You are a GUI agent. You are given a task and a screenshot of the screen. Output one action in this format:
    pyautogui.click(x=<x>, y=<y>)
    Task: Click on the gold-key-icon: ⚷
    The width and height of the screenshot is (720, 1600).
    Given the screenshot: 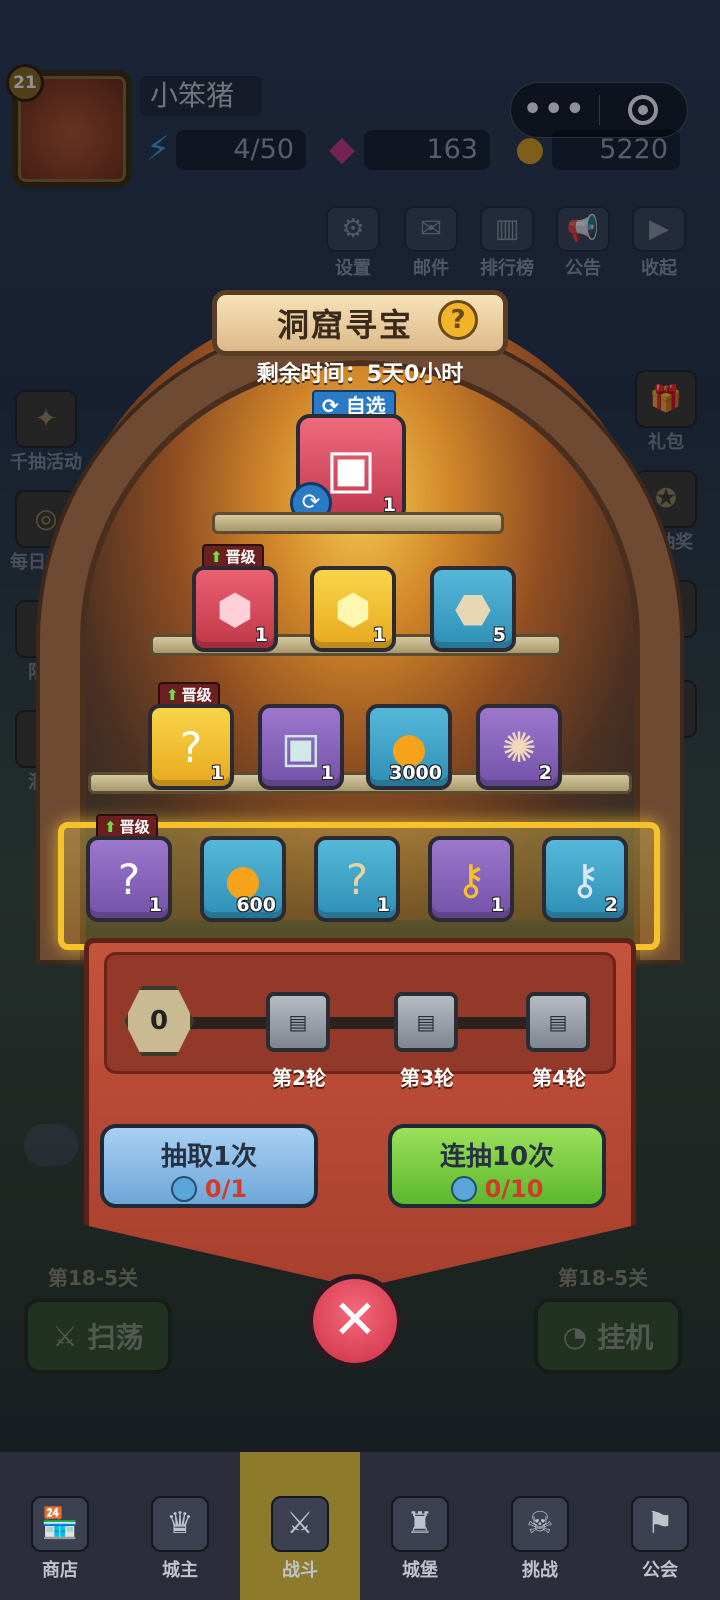 What is the action you would take?
    pyautogui.click(x=471, y=879)
    